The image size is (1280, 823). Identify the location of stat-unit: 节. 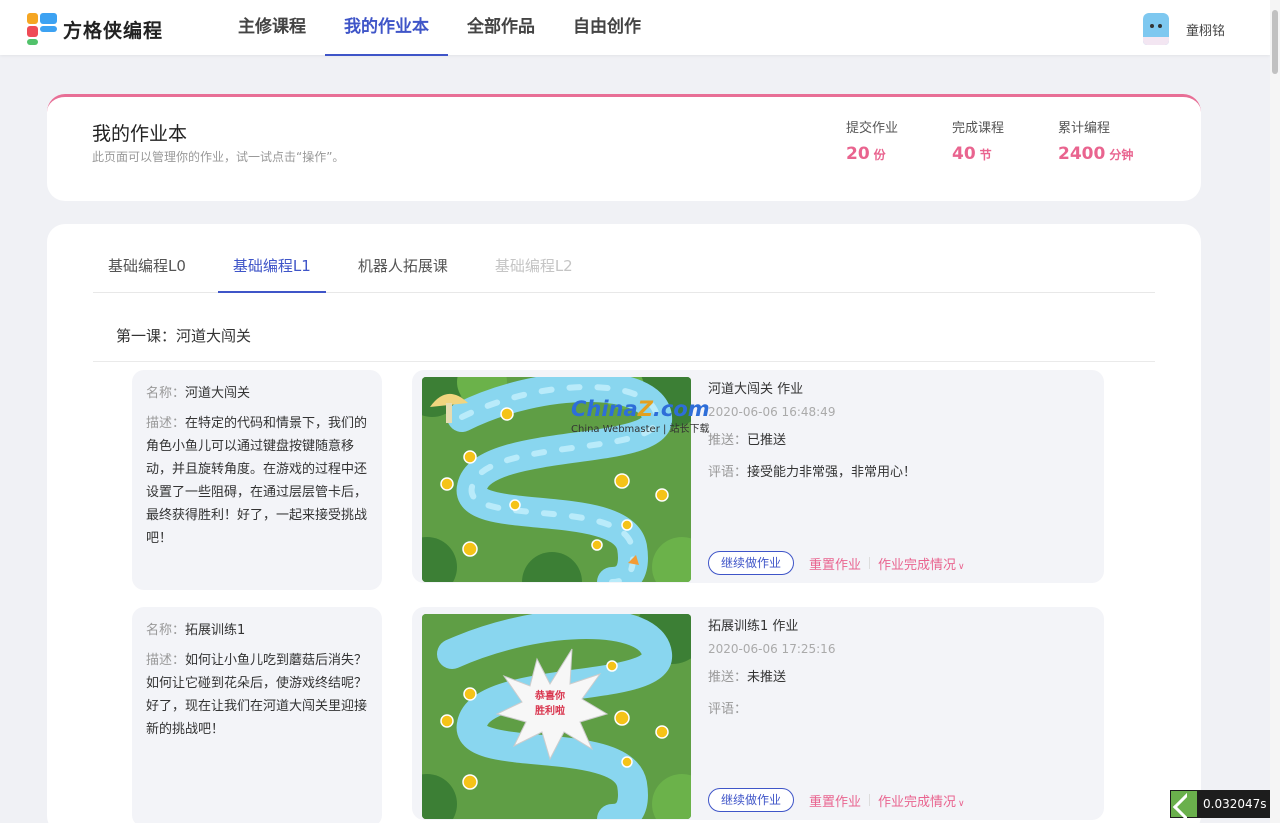
(985, 155).